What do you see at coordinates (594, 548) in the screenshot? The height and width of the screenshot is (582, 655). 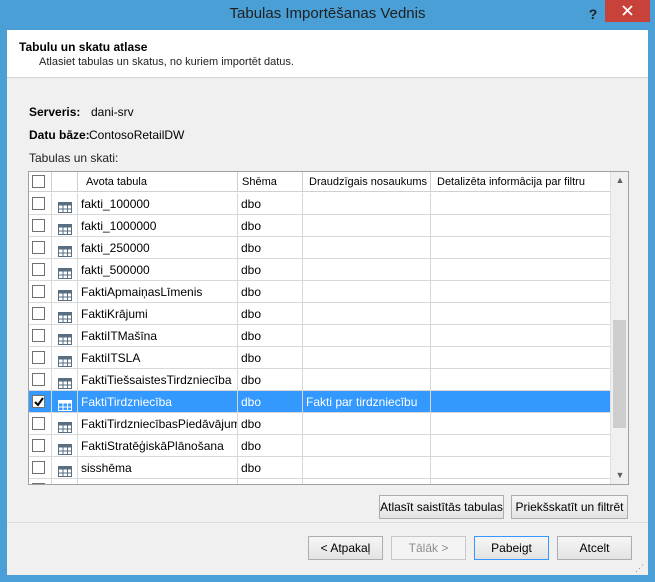 I see `cancel-button: Atcelt` at bounding box center [594, 548].